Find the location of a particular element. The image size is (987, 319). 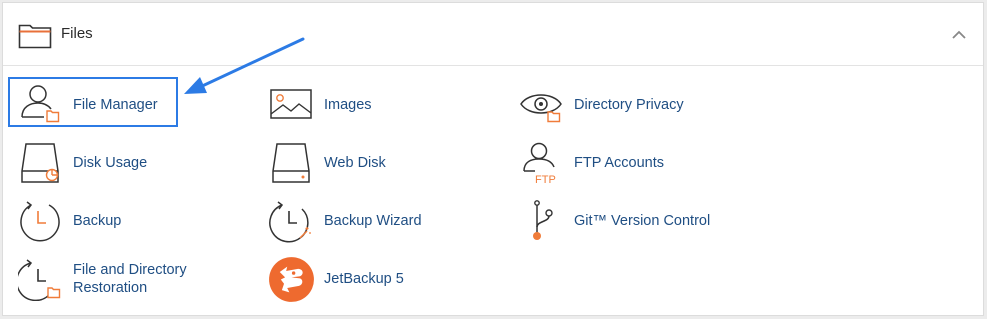

file-manager-icon is located at coordinates (40, 104).